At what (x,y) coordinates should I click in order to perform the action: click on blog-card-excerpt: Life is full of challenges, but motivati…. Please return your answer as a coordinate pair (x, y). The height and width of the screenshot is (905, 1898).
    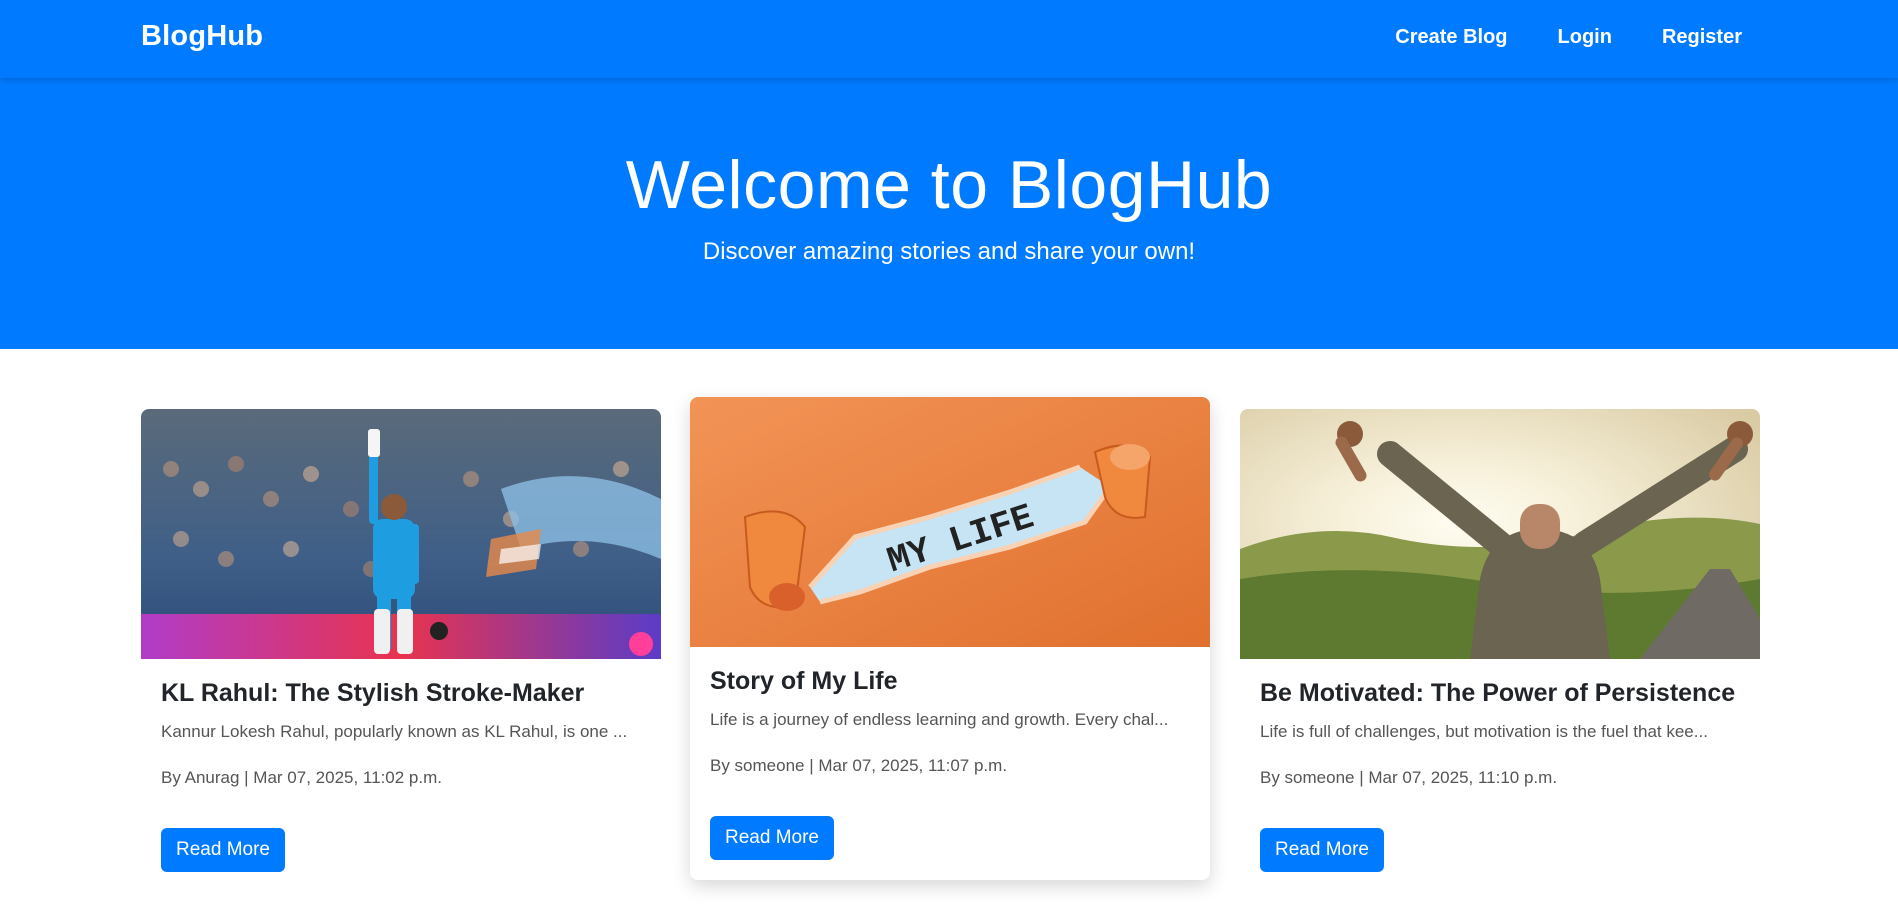
    Looking at the image, I should click on (1484, 731).